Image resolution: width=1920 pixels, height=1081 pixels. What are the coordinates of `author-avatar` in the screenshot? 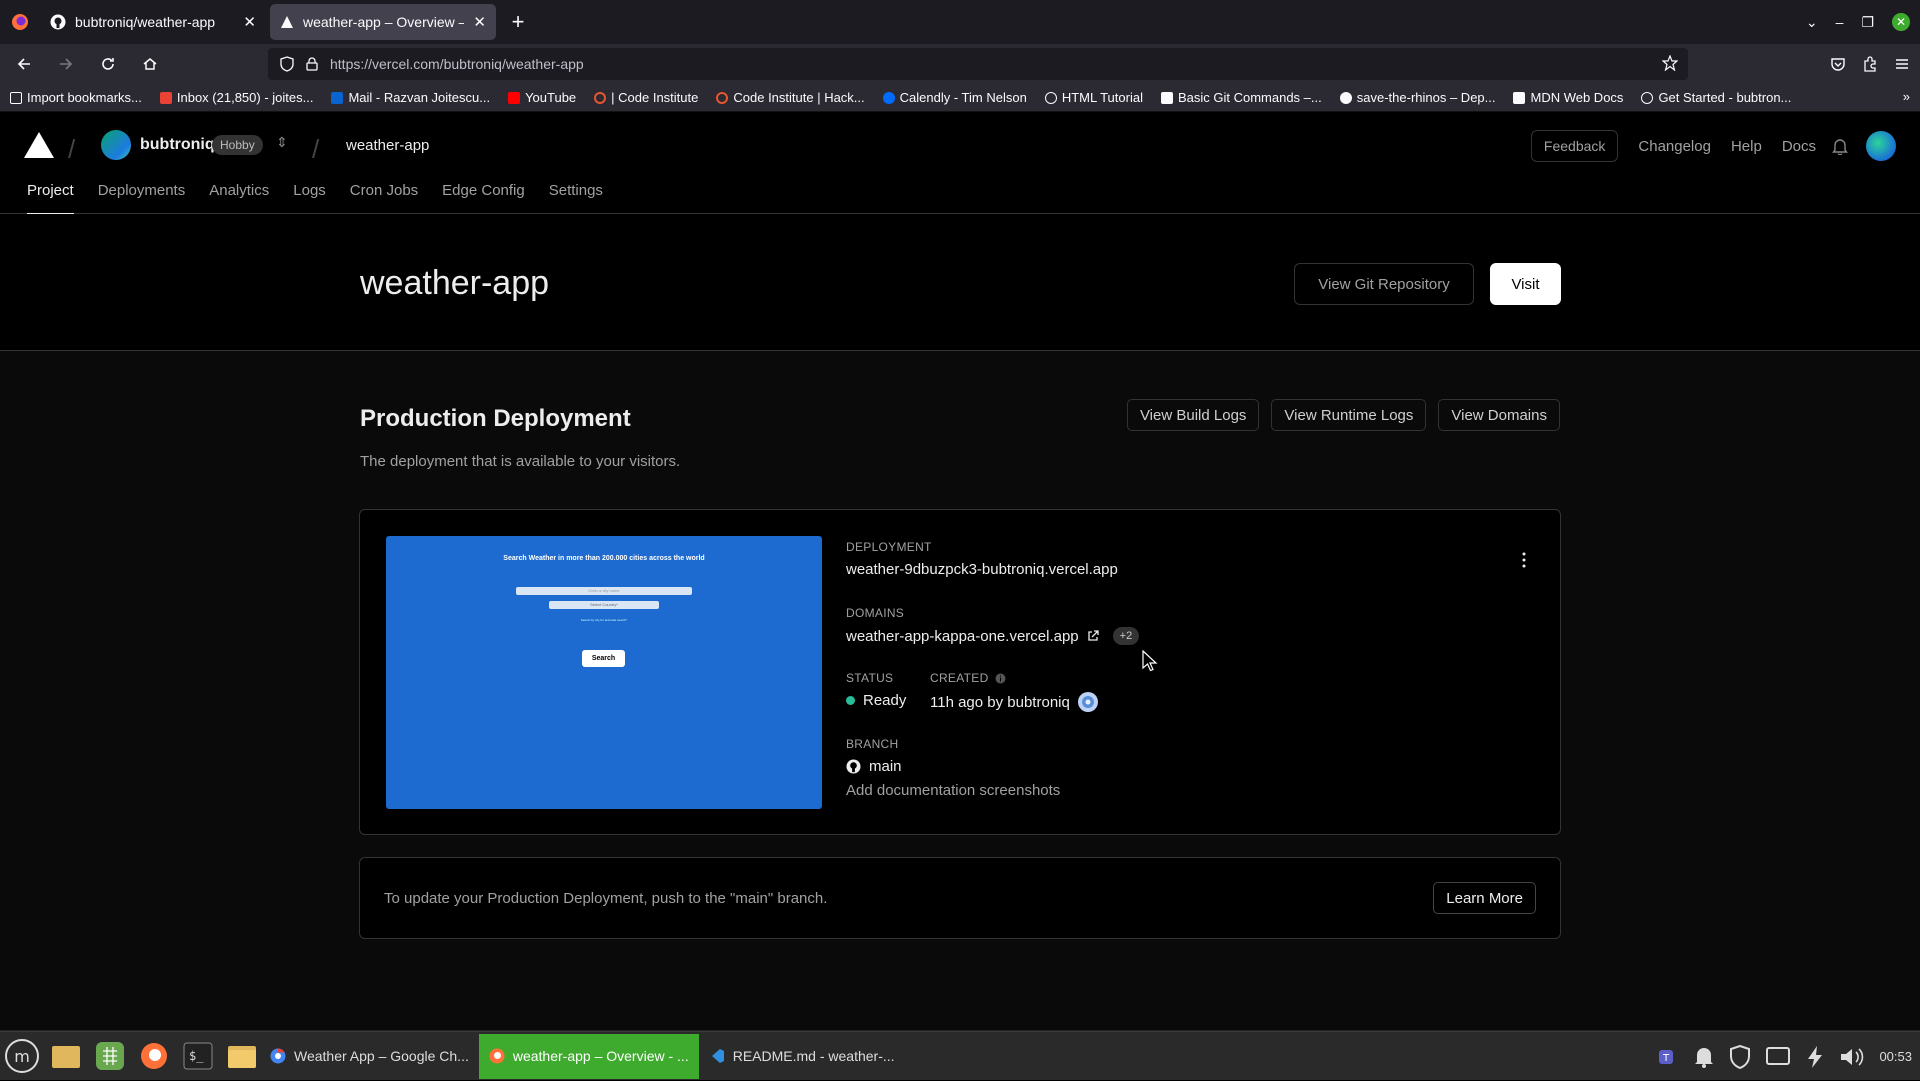 It's located at (1087, 702).